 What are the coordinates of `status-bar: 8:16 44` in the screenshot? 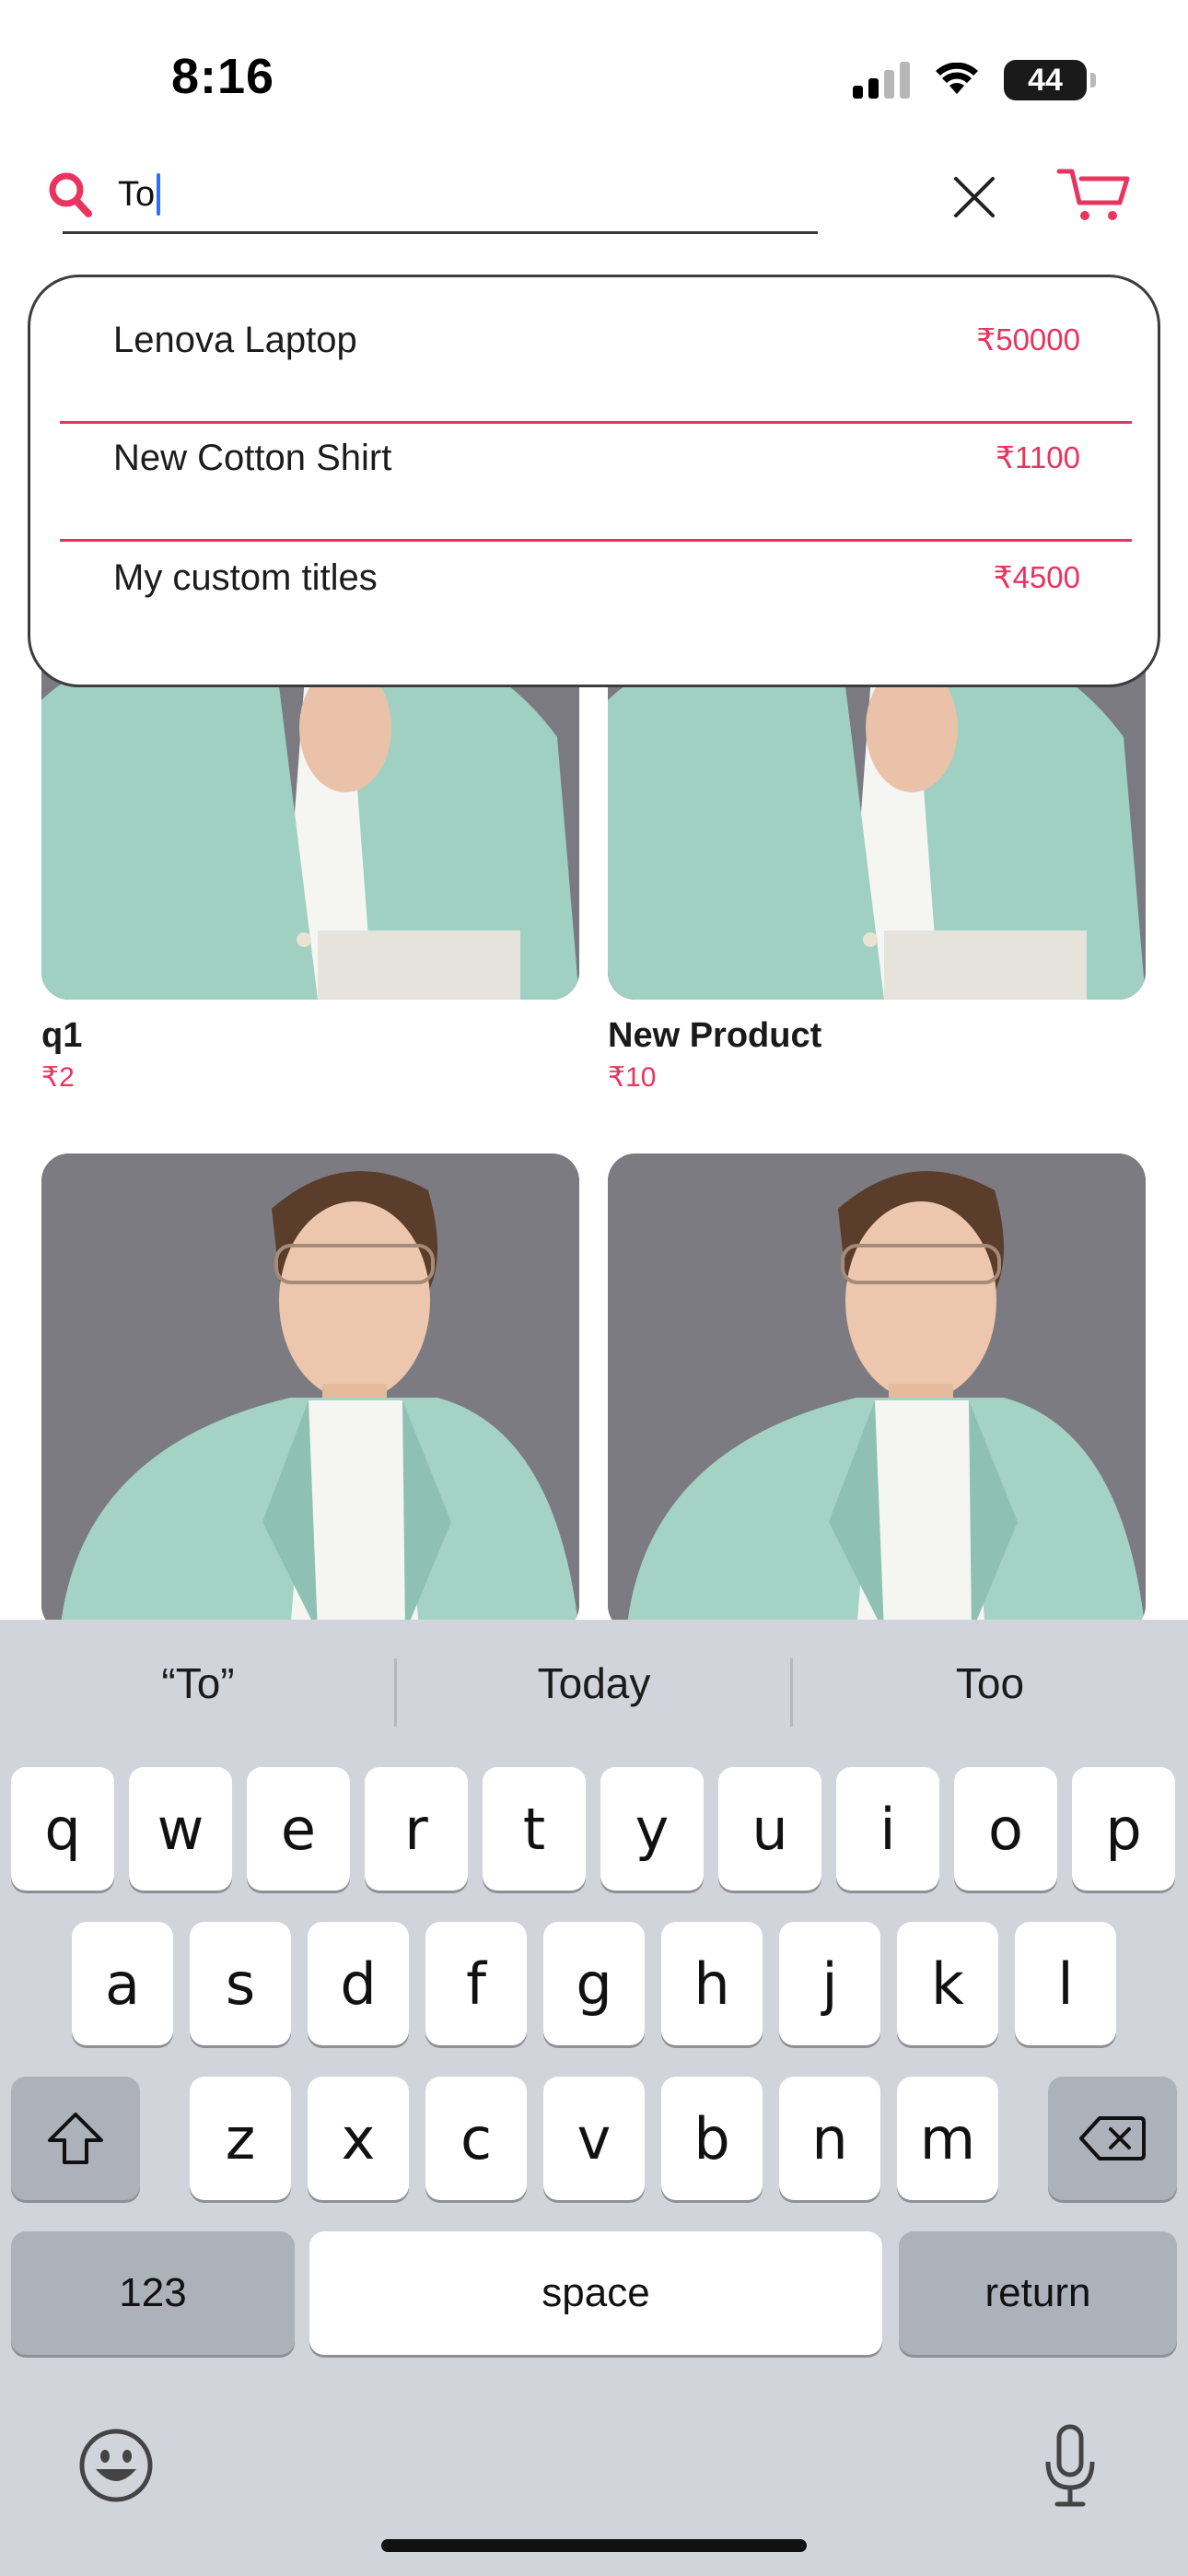 It's located at (594, 78).